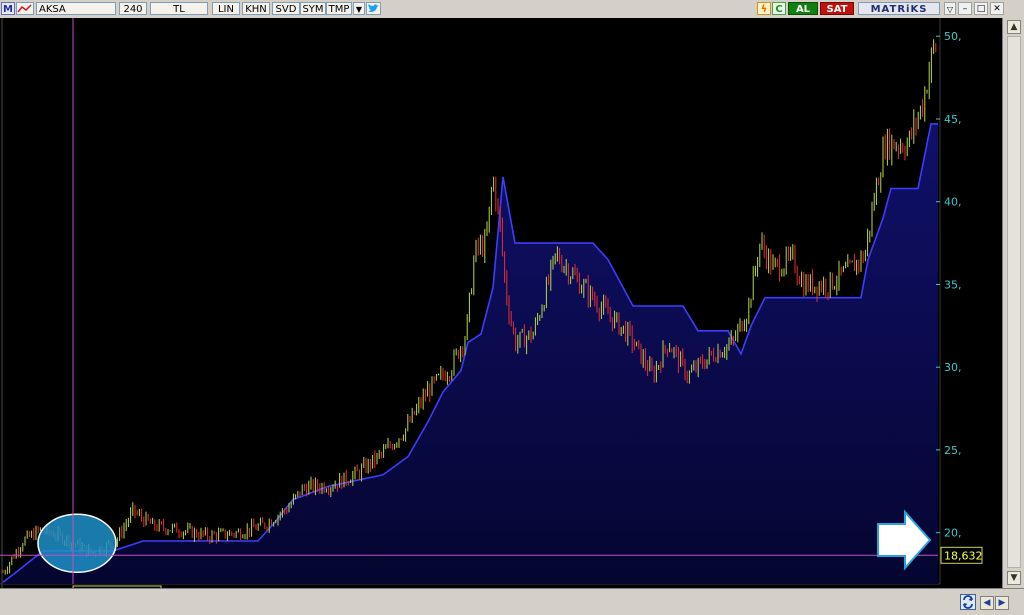  What do you see at coordinates (899, 8) in the screenshot?
I see `matriks-brand: MATRiKS` at bounding box center [899, 8].